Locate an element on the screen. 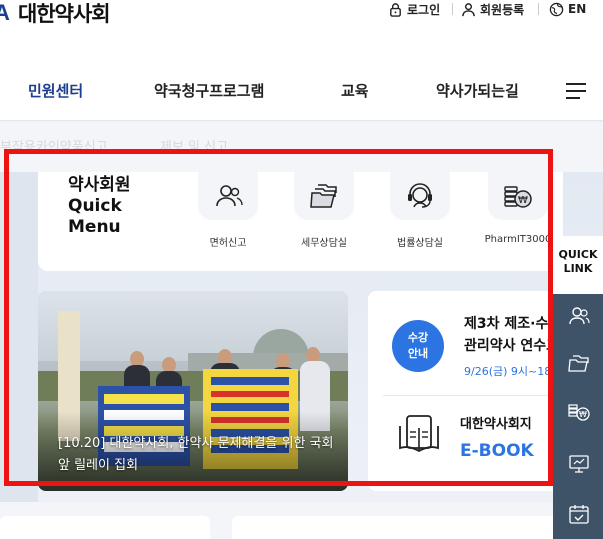 The width and height of the screenshot is (603, 539). quick-link-monitor-icon is located at coordinates (579, 464).